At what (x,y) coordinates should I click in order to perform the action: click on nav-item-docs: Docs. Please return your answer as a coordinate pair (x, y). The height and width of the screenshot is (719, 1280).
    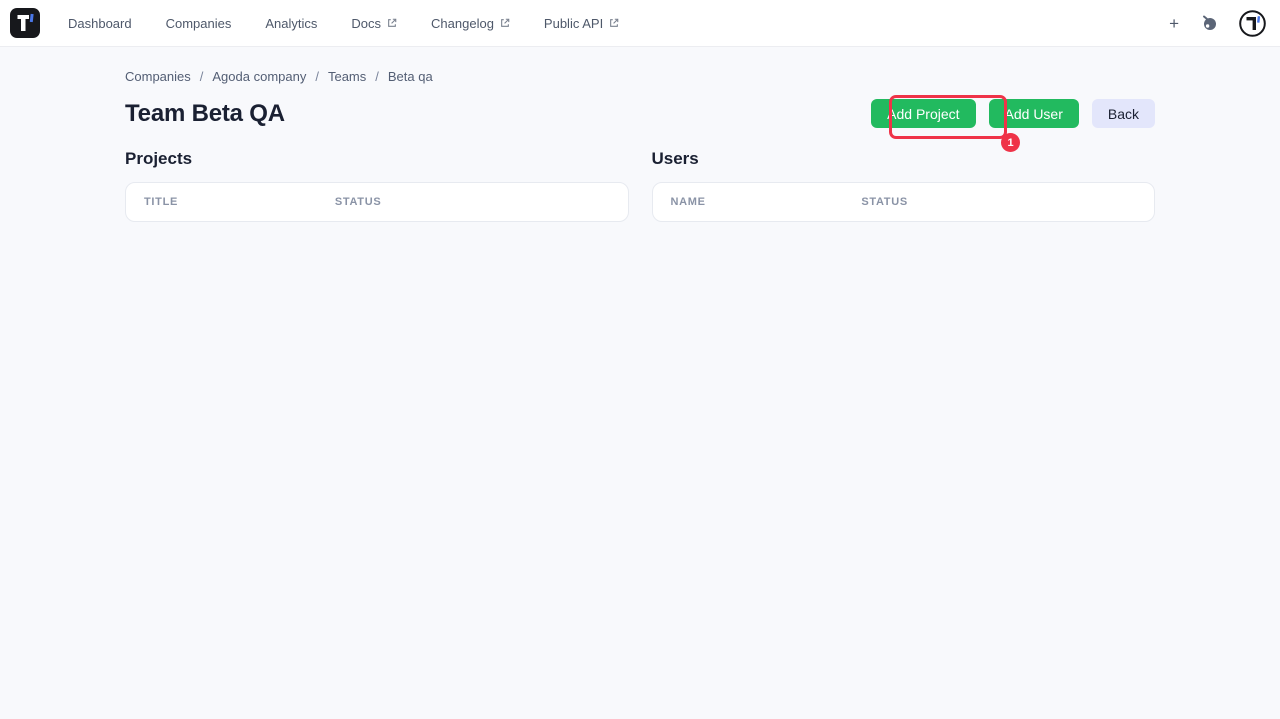
    Looking at the image, I should click on (374, 23).